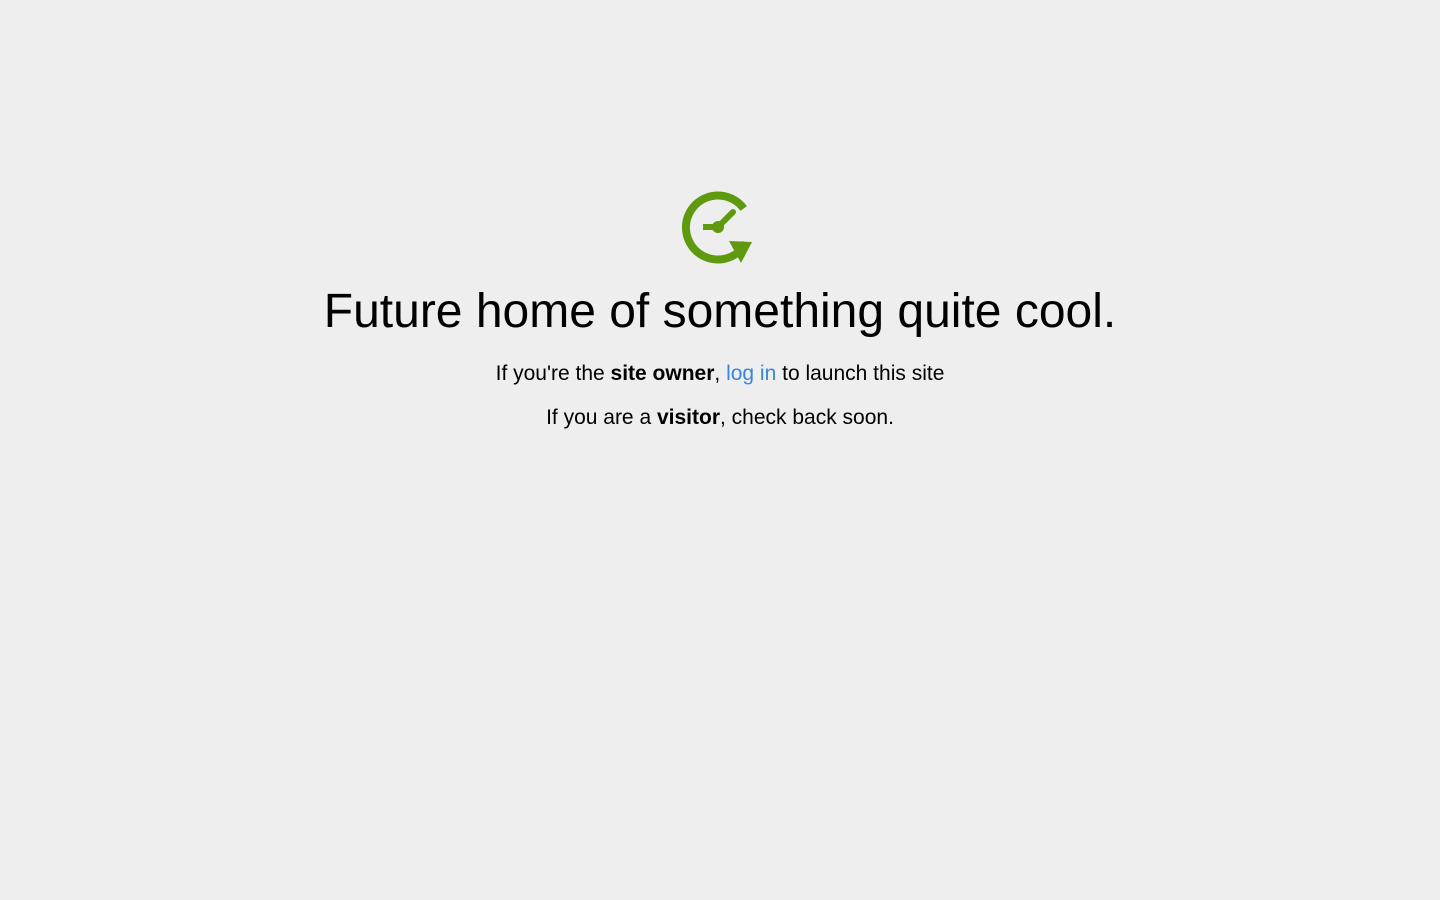 The image size is (1440, 900). I want to click on owner-message-prefix: If you're the, so click(553, 373).